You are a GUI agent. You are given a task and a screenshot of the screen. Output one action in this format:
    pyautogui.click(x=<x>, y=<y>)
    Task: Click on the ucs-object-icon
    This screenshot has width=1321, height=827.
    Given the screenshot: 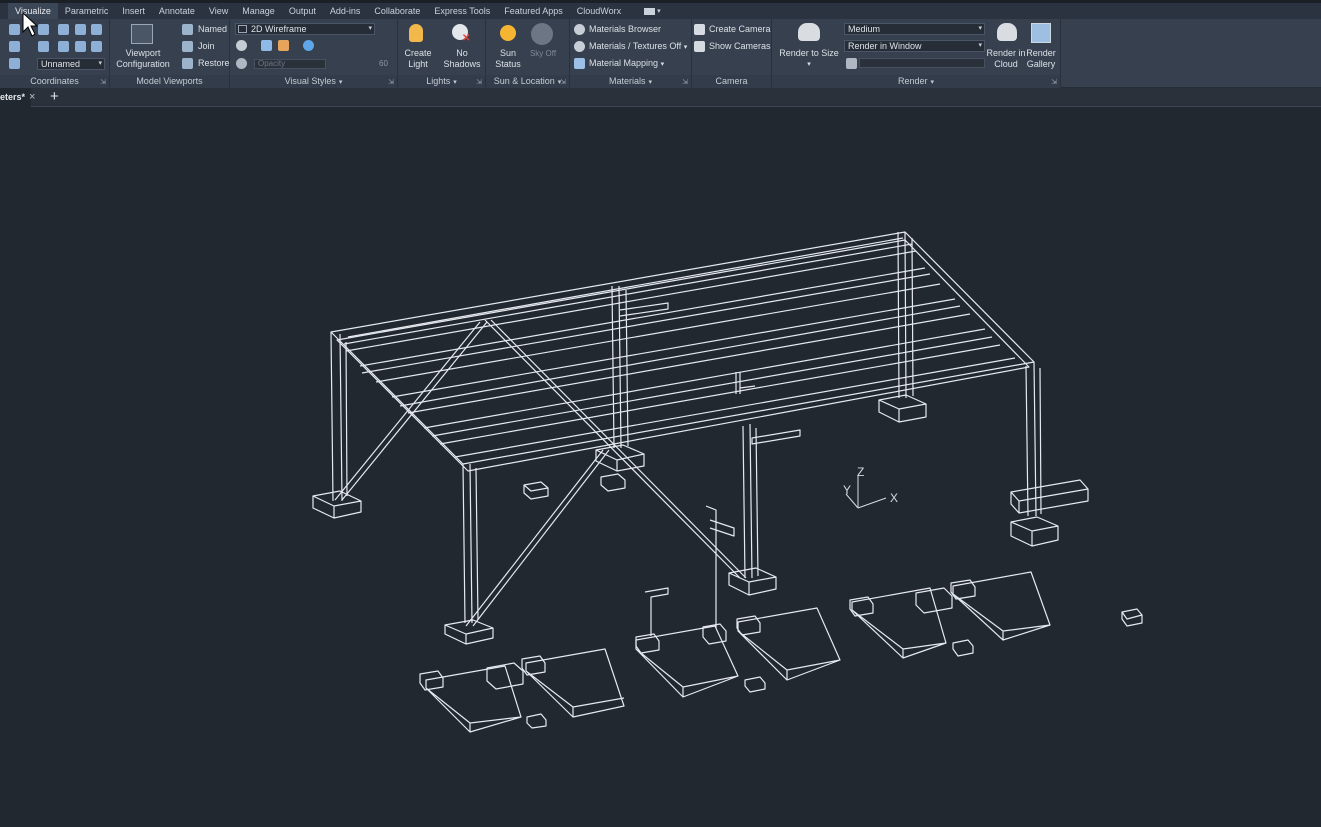 What is the action you would take?
    pyautogui.click(x=96, y=29)
    